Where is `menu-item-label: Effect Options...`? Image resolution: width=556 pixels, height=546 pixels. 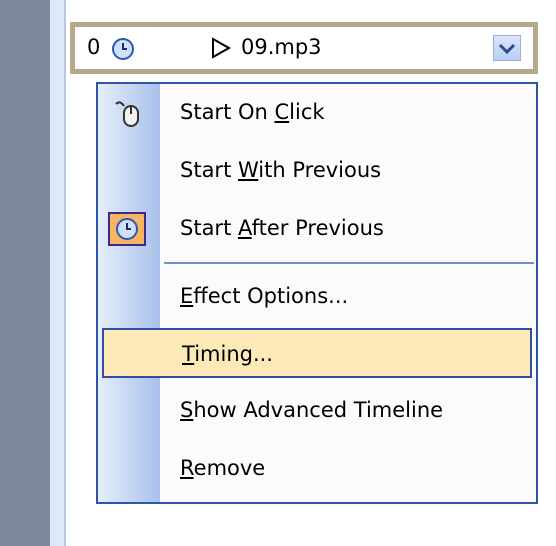
menu-item-label: Effect Options... is located at coordinates (264, 296).